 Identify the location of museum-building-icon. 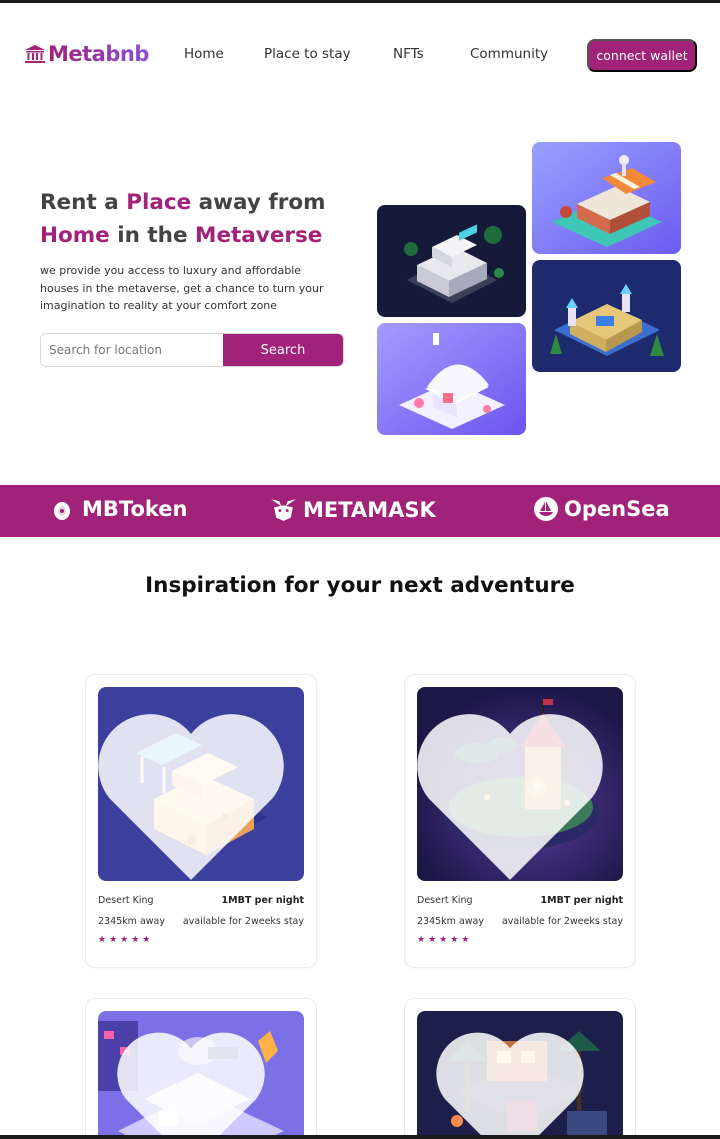
(35, 54).